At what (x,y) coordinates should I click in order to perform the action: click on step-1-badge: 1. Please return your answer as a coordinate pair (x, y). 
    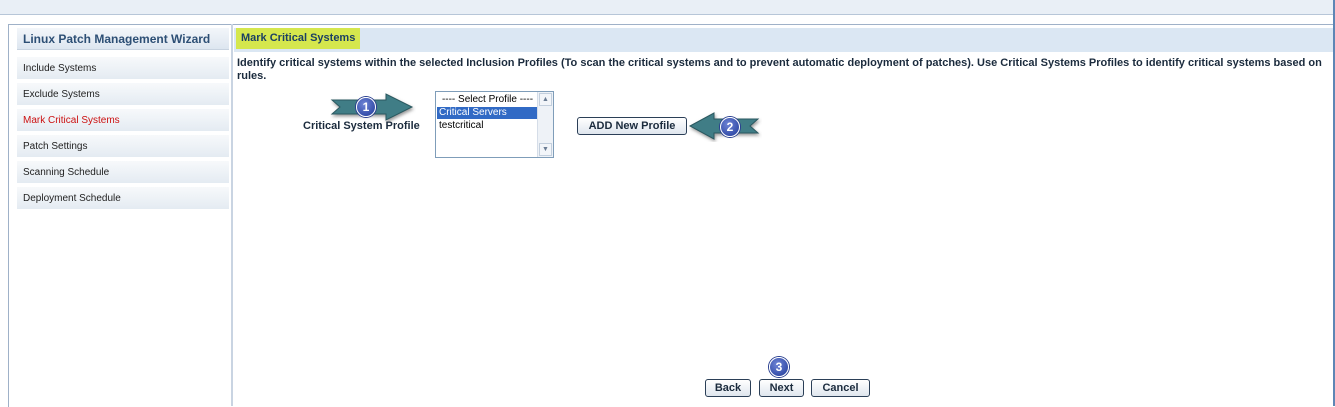
    Looking at the image, I should click on (366, 107).